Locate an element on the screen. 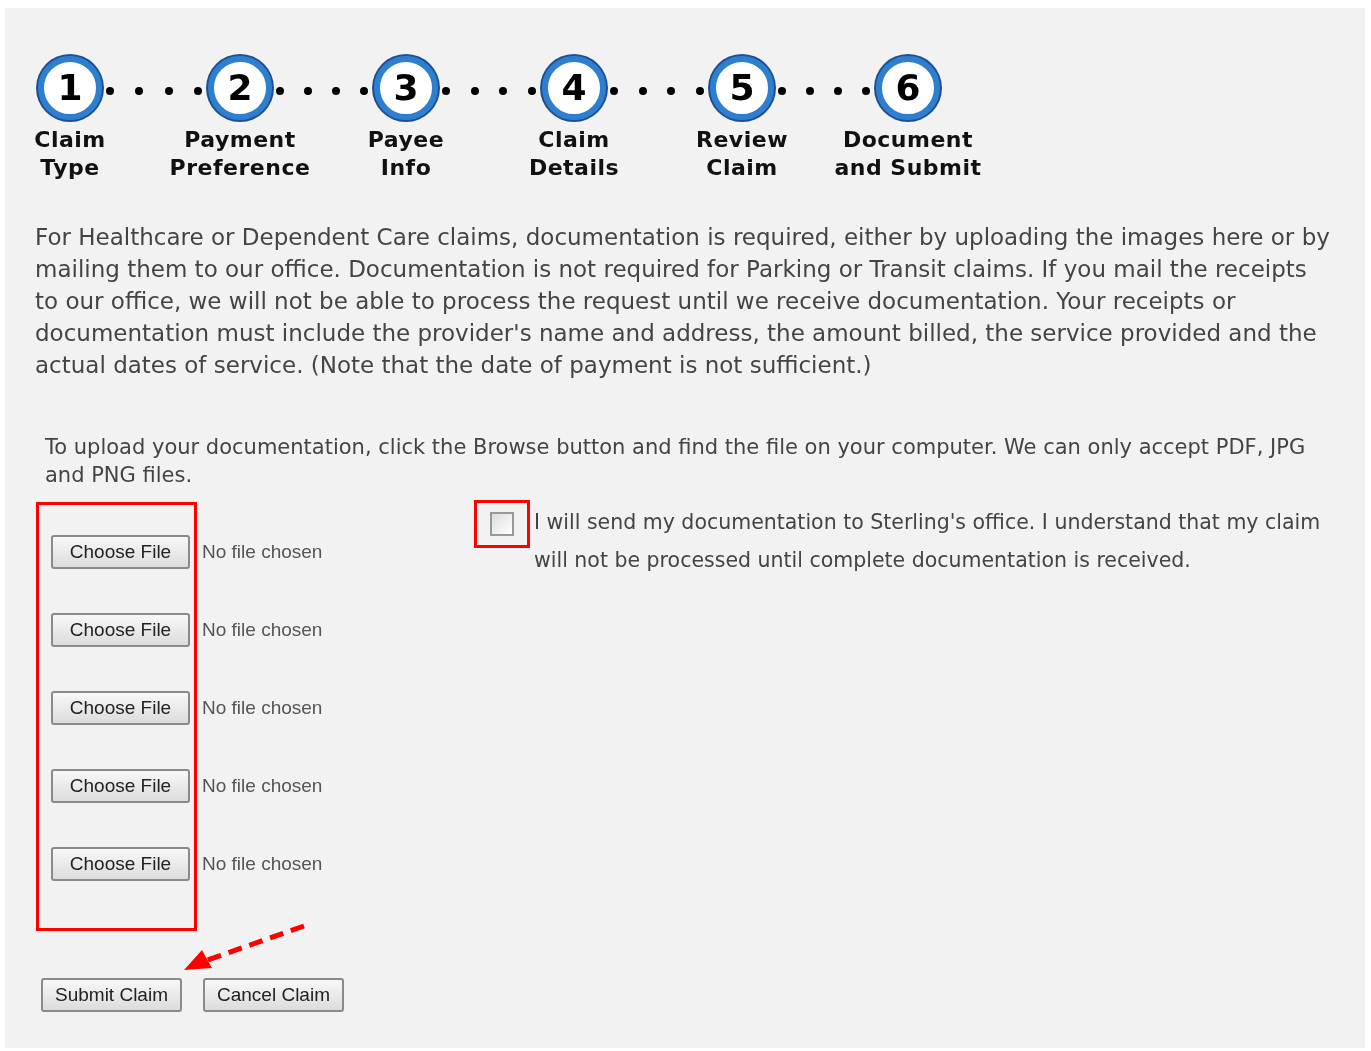  mail-option-label: I will send my documentation to Sterling's office. I understand that my claim will not be processed until complete documentation is received. is located at coordinates (927, 541).